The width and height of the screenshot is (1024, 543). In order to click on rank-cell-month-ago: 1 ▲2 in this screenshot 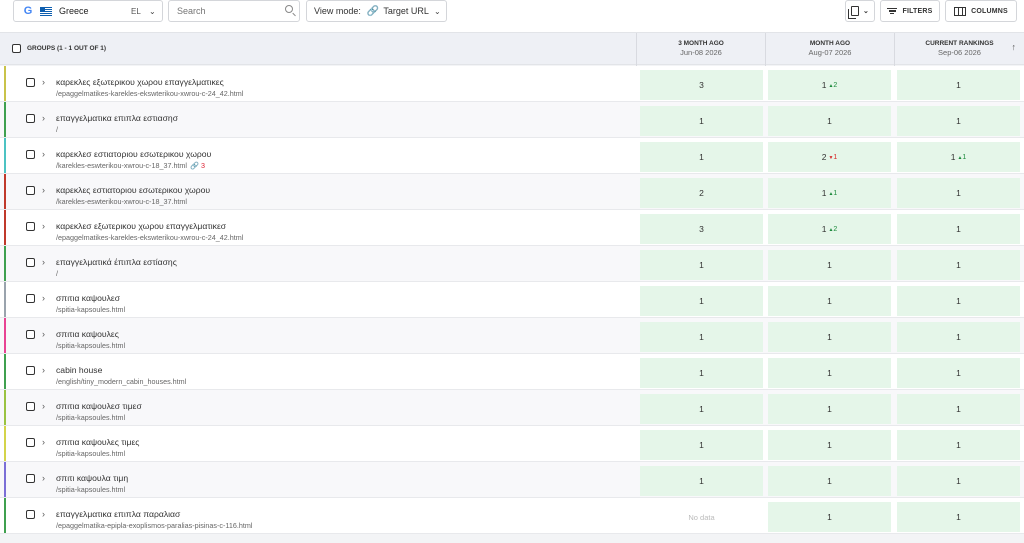, I will do `click(829, 229)`.